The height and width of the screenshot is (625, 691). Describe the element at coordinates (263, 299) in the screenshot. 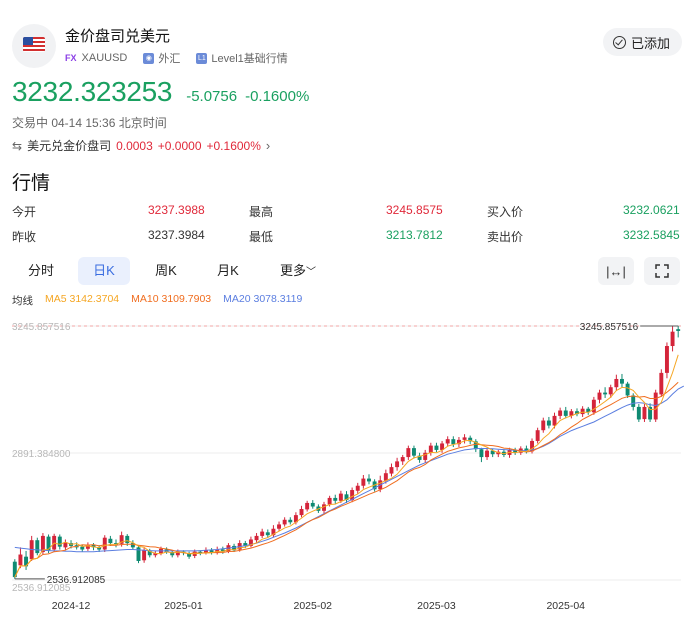

I see `ma20-value: MA20 3078.3119` at that location.